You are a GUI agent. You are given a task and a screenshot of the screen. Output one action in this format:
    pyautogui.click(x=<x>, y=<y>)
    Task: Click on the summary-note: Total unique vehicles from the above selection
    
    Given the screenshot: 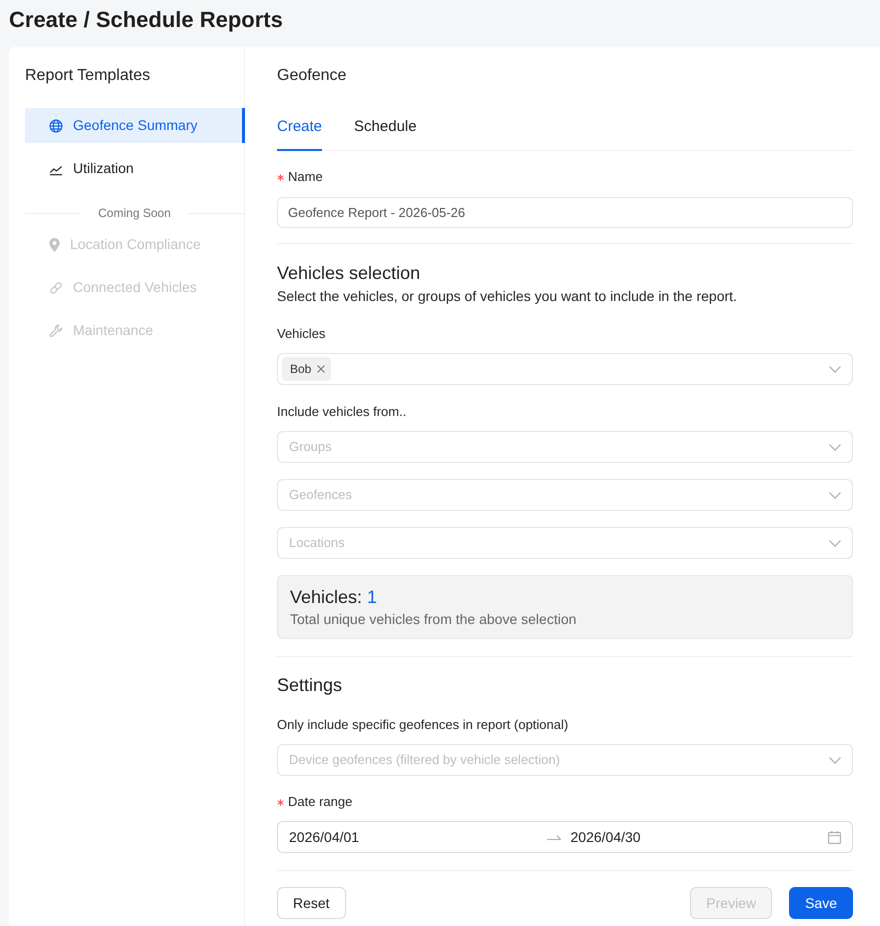 What is the action you would take?
    pyautogui.click(x=434, y=619)
    